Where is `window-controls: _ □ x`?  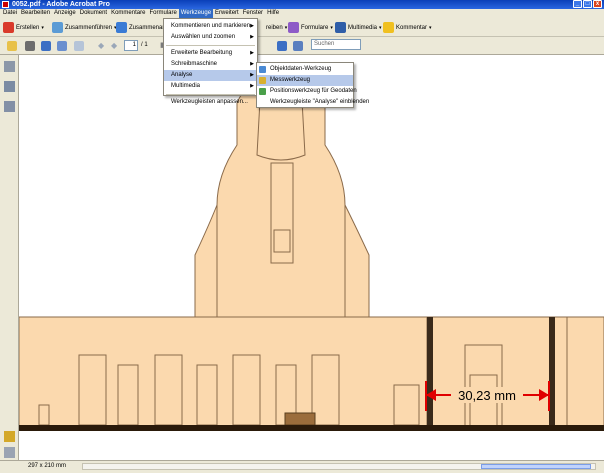
window-controls: _ □ x is located at coordinates (587, 4).